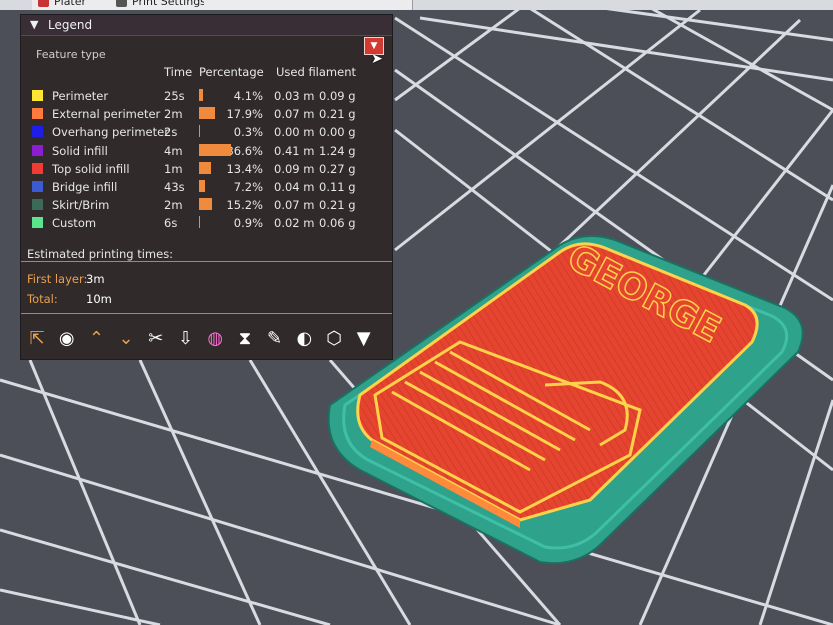 The height and width of the screenshot is (625, 833). What do you see at coordinates (96, 339) in the screenshot?
I see `retractions-icon: ⌃` at bounding box center [96, 339].